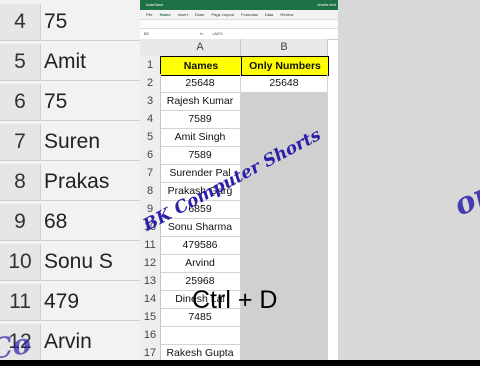 This screenshot has width=480, height=366. Describe the element at coordinates (239, 24) in the screenshot. I see `ribbon-toolbar` at that location.